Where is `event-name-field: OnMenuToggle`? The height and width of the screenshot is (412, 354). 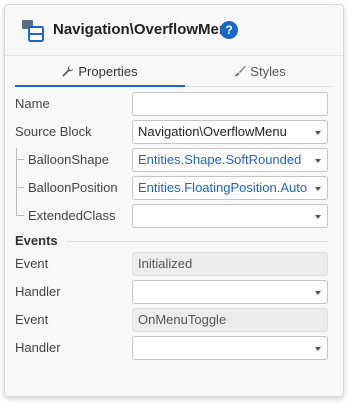
event-name-field: OnMenuToggle is located at coordinates (230, 320).